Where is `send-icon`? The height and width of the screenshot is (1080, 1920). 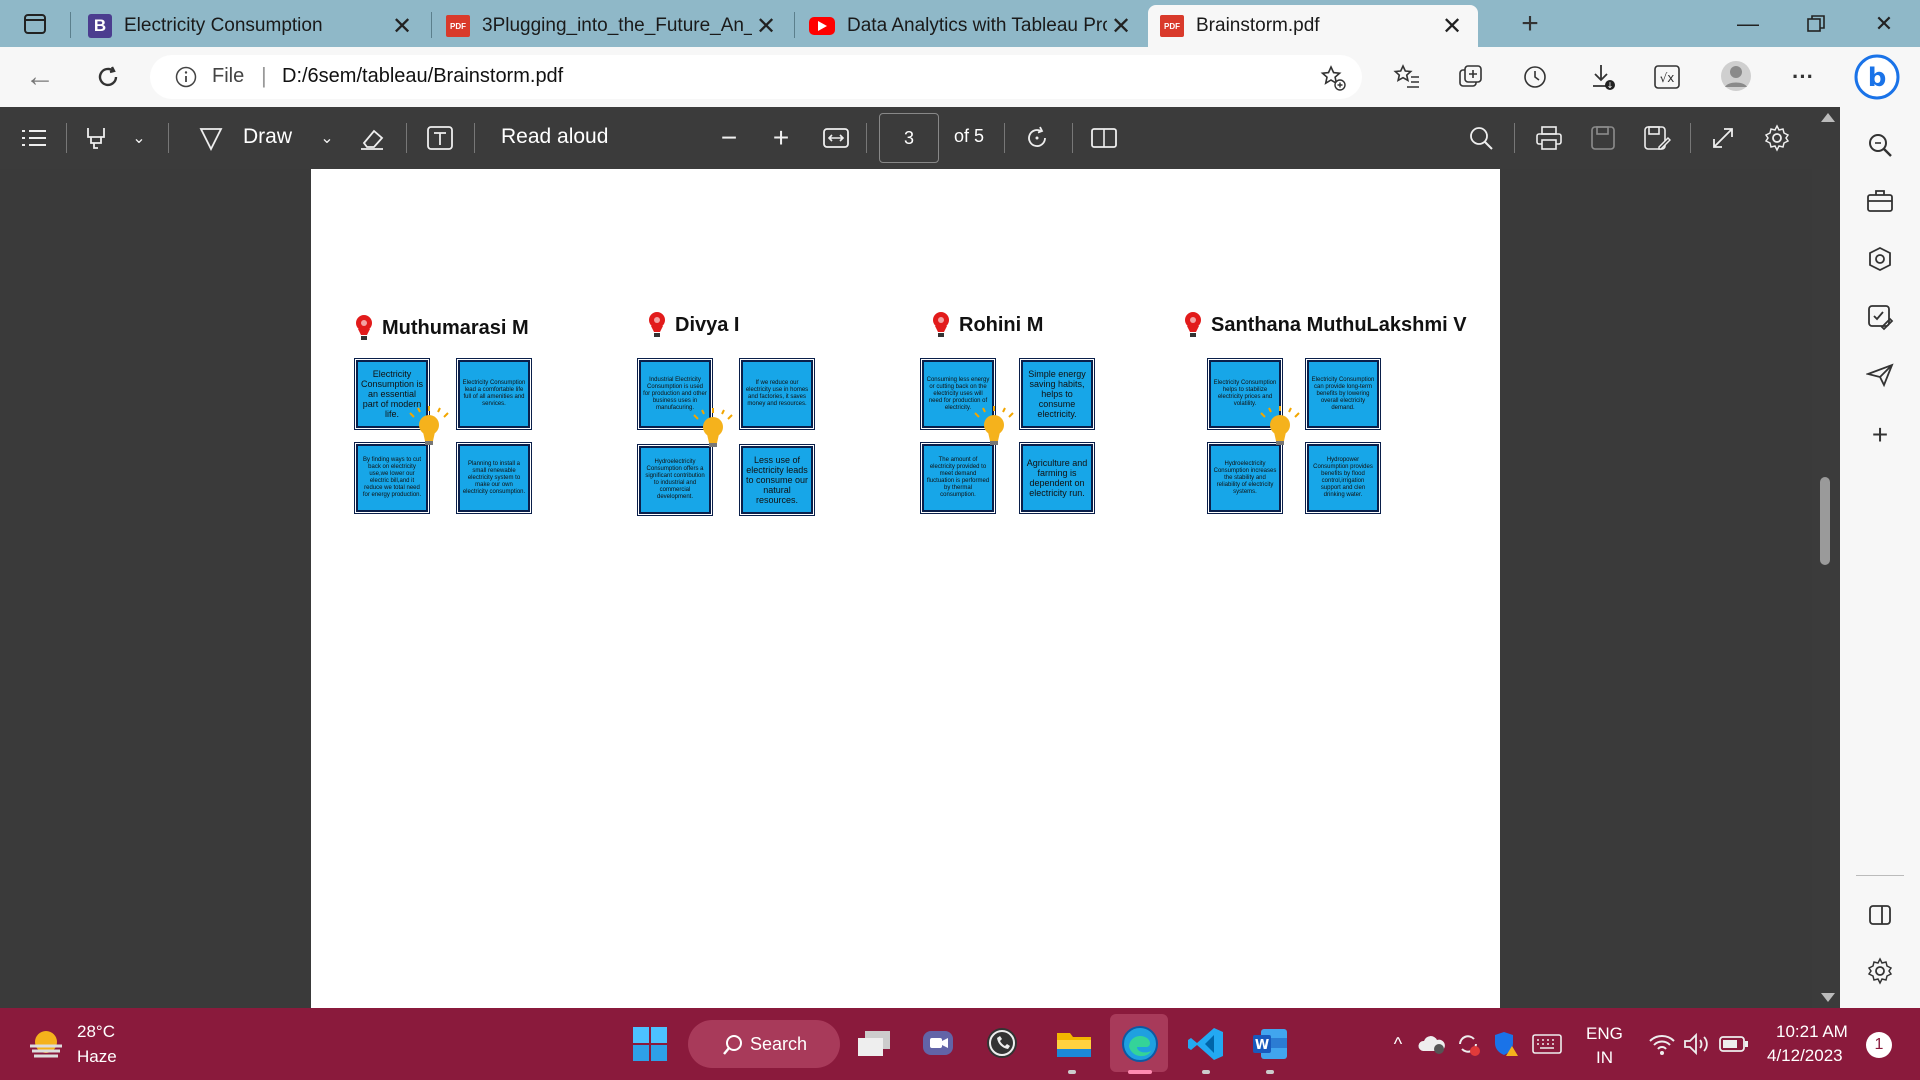 send-icon is located at coordinates (1880, 375).